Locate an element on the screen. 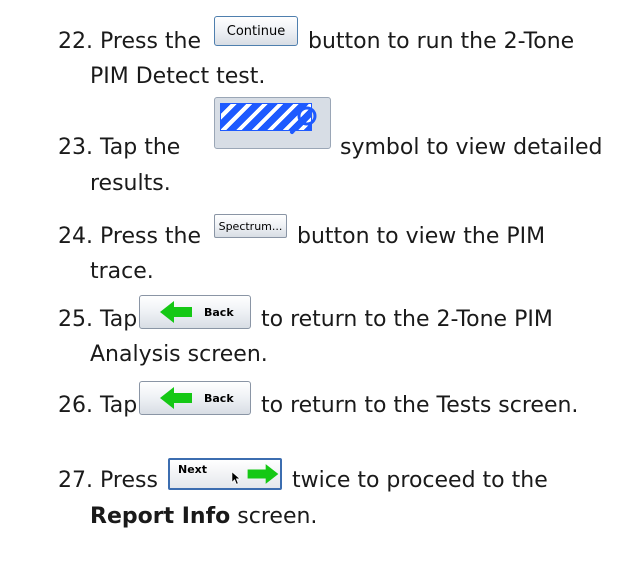  step-text: trace. is located at coordinates (122, 271).